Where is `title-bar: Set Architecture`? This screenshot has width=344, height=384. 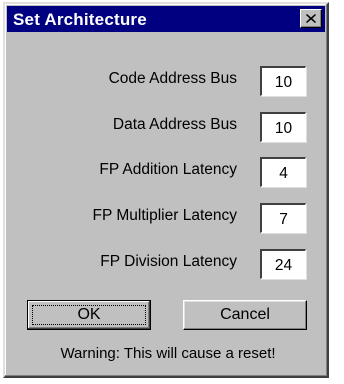
title-bar: Set Architecture is located at coordinates (166, 19).